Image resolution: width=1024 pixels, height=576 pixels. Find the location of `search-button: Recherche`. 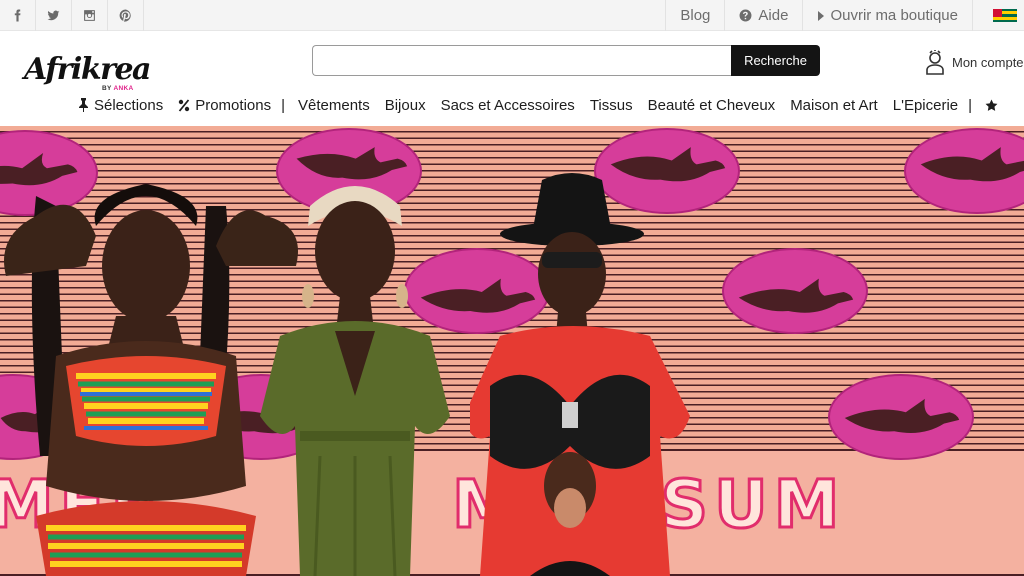

search-button: Recherche is located at coordinates (775, 60).